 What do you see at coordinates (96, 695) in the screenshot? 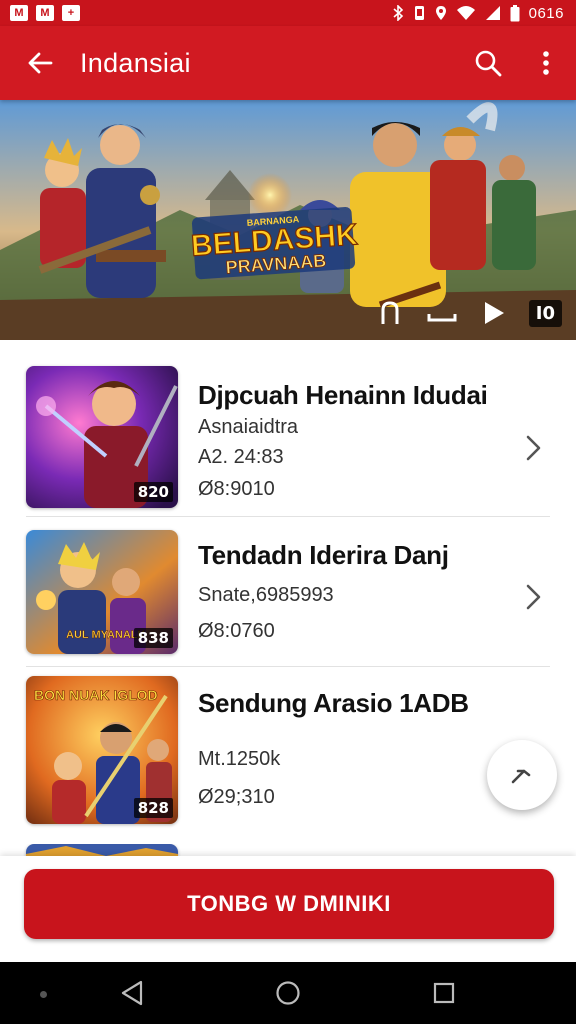
I see `thumb-text: BON NUAK IGLOD` at bounding box center [96, 695].